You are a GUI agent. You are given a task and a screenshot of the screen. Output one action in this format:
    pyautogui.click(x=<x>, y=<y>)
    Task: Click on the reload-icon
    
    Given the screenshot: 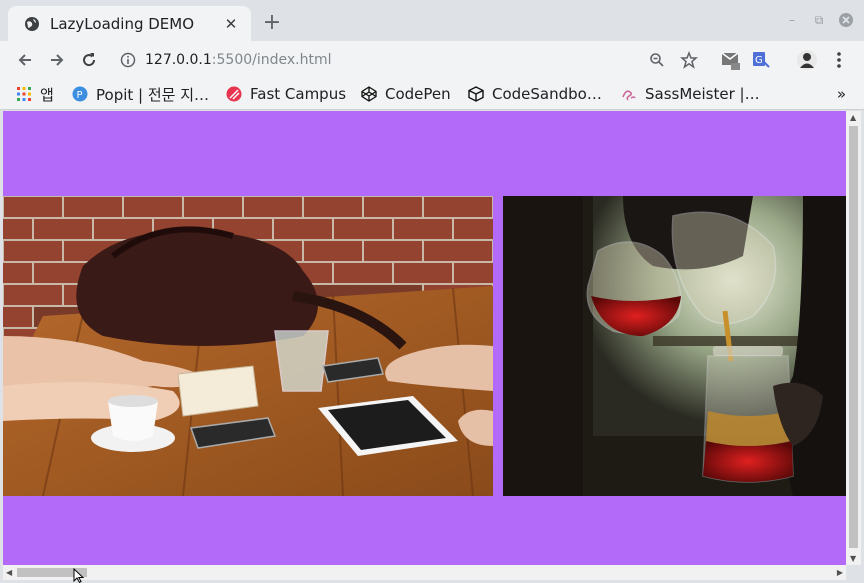 What is the action you would take?
    pyautogui.click(x=89, y=60)
    